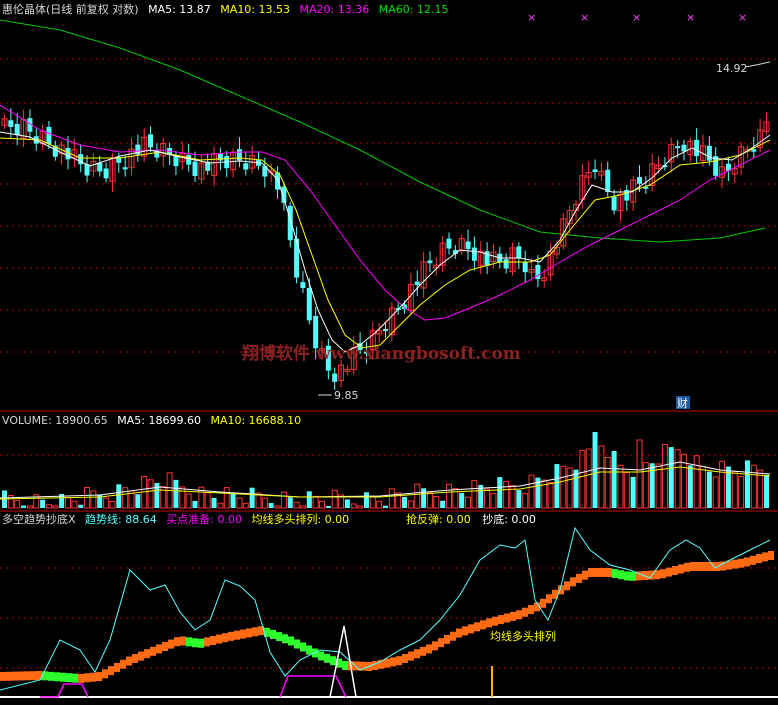  What do you see at coordinates (682, 403) in the screenshot?
I see `finance-badge: 财` at bounding box center [682, 403].